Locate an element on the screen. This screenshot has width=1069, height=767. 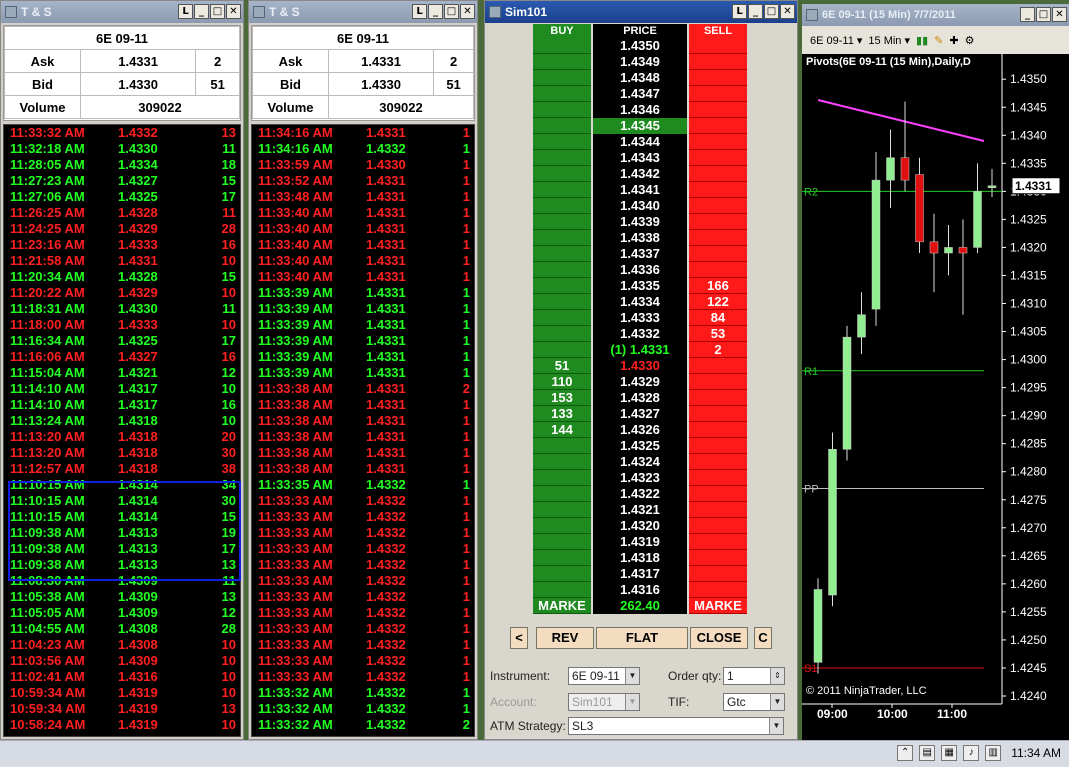
market-sell-button: MARKE is located at coordinates (718, 606).